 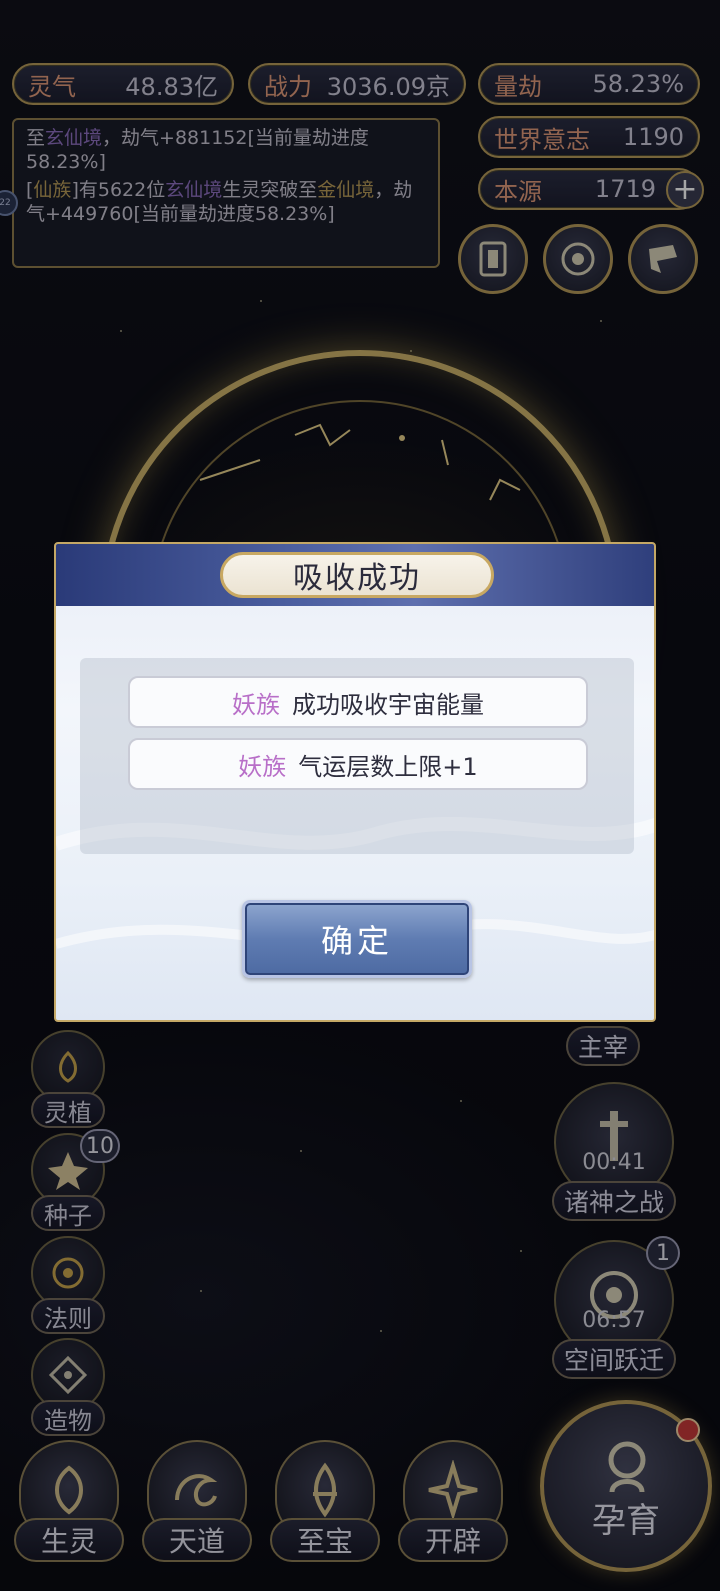 What do you see at coordinates (388, 704) in the screenshot?
I see `message-text: 成功吸收宇宙能量` at bounding box center [388, 704].